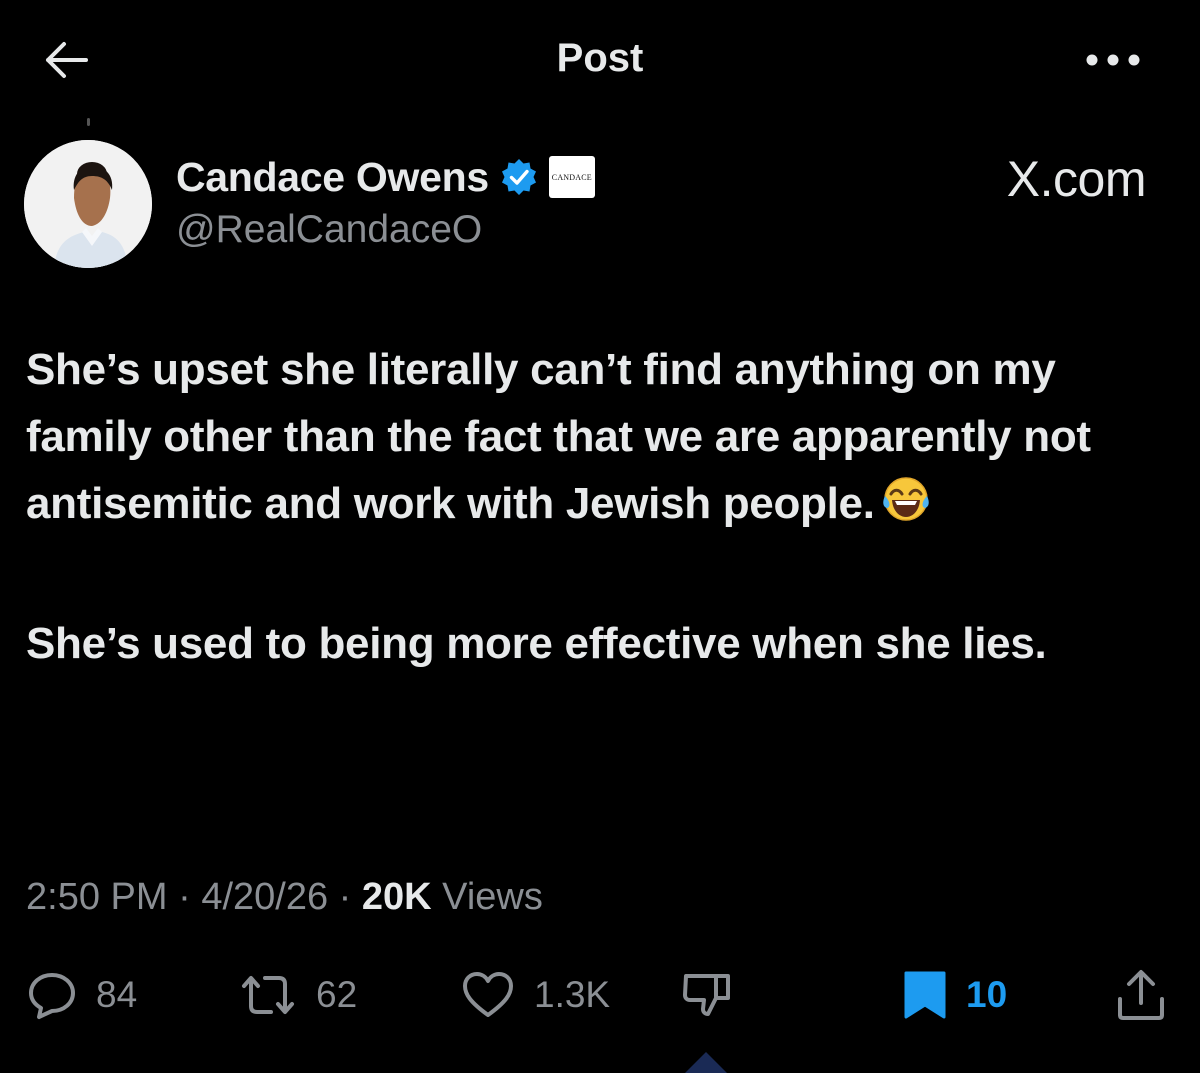 This screenshot has width=1200, height=1073. I want to click on share-button, so click(1141, 995).